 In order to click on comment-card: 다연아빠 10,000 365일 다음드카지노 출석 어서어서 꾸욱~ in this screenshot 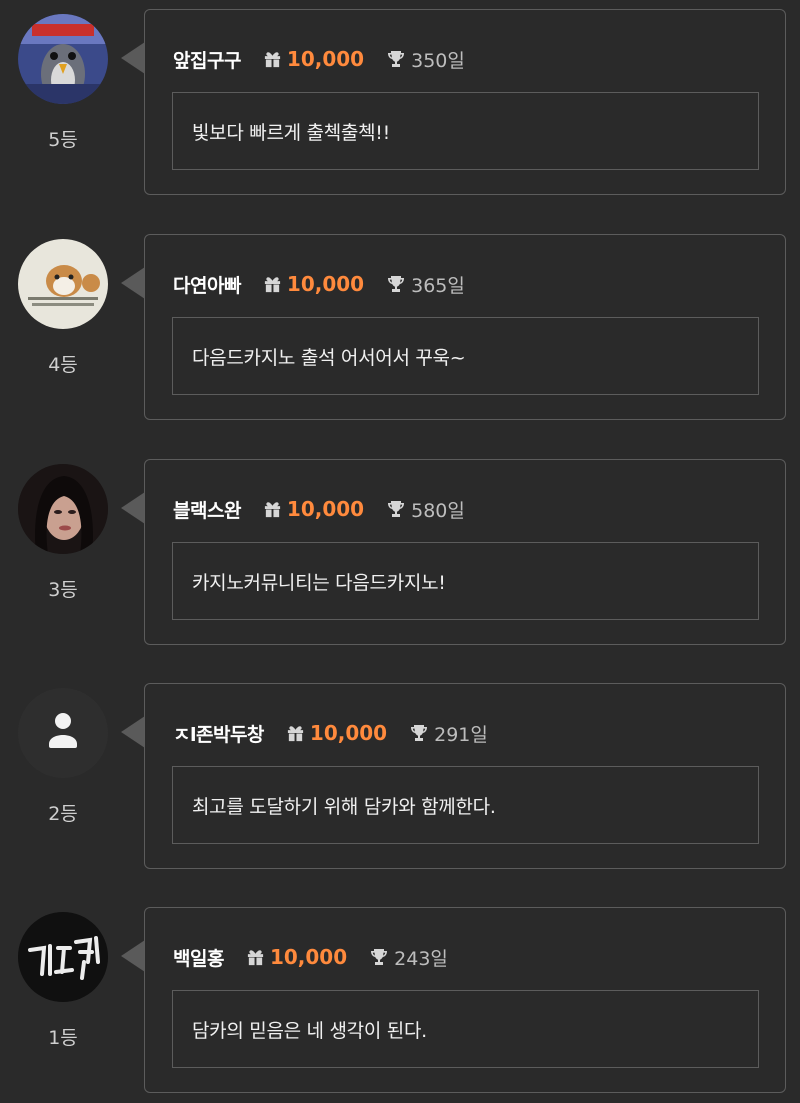, I will do `click(465, 327)`.